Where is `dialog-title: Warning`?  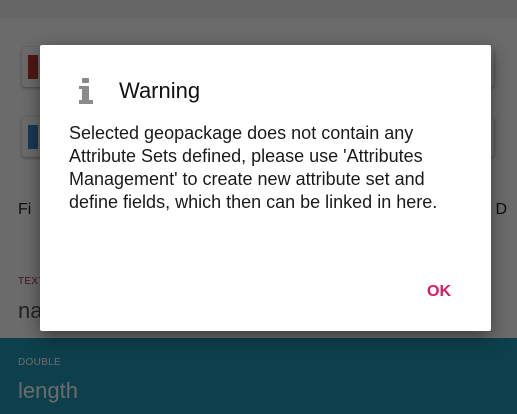 dialog-title: Warning is located at coordinates (160, 90).